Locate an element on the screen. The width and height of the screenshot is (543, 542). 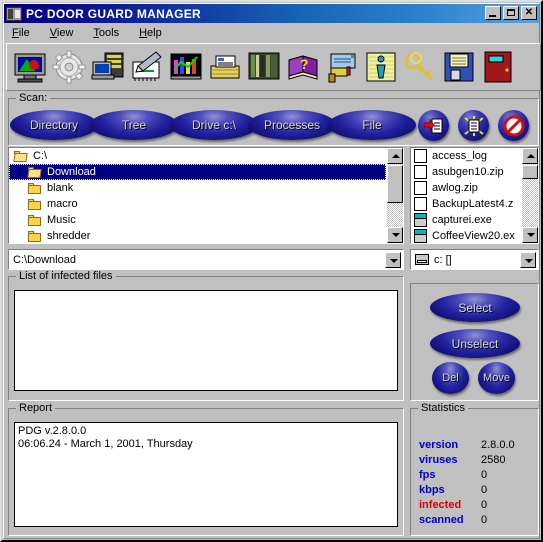
del-button: Del is located at coordinates (450, 378).